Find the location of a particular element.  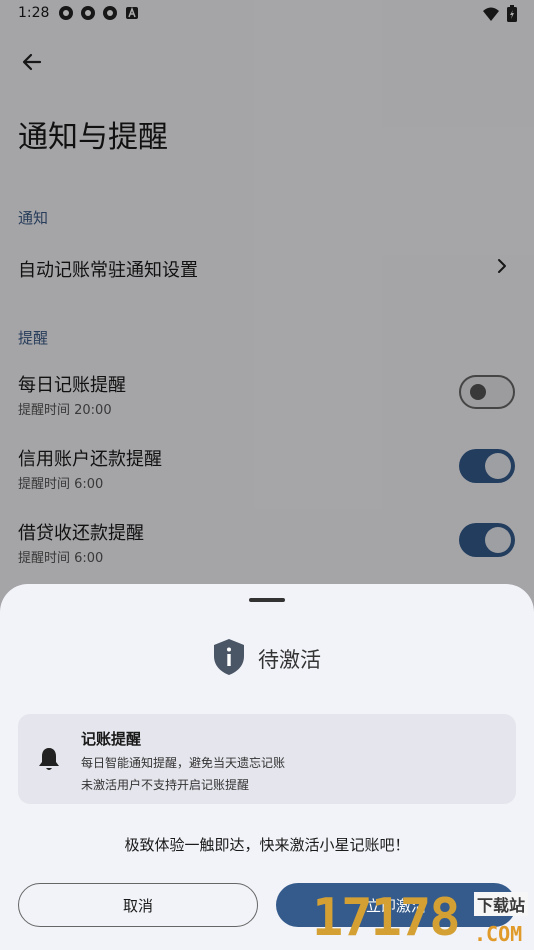

card-restriction-note: 未激活用户不支持开启记账提醒 is located at coordinates (165, 785).